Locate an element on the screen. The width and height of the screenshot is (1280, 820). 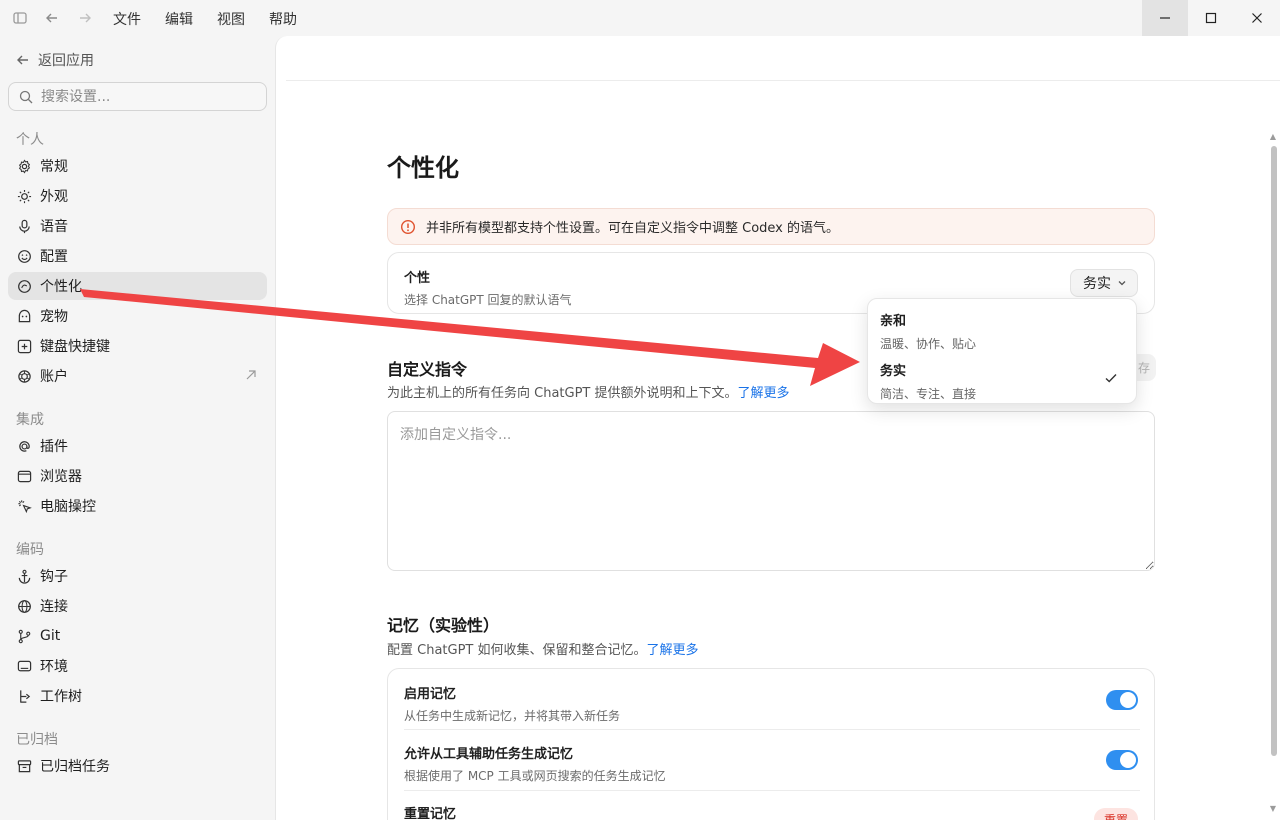
sidebar-item-connections: 连接 is located at coordinates (137, 606).